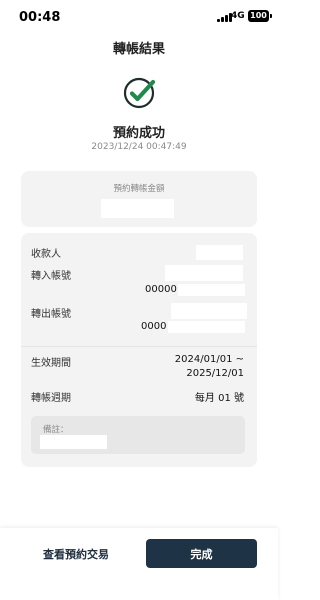 Image resolution: width=320 pixels, height=600 pixels. Describe the element at coordinates (238, 16) in the screenshot. I see `network-type: 4G` at that location.